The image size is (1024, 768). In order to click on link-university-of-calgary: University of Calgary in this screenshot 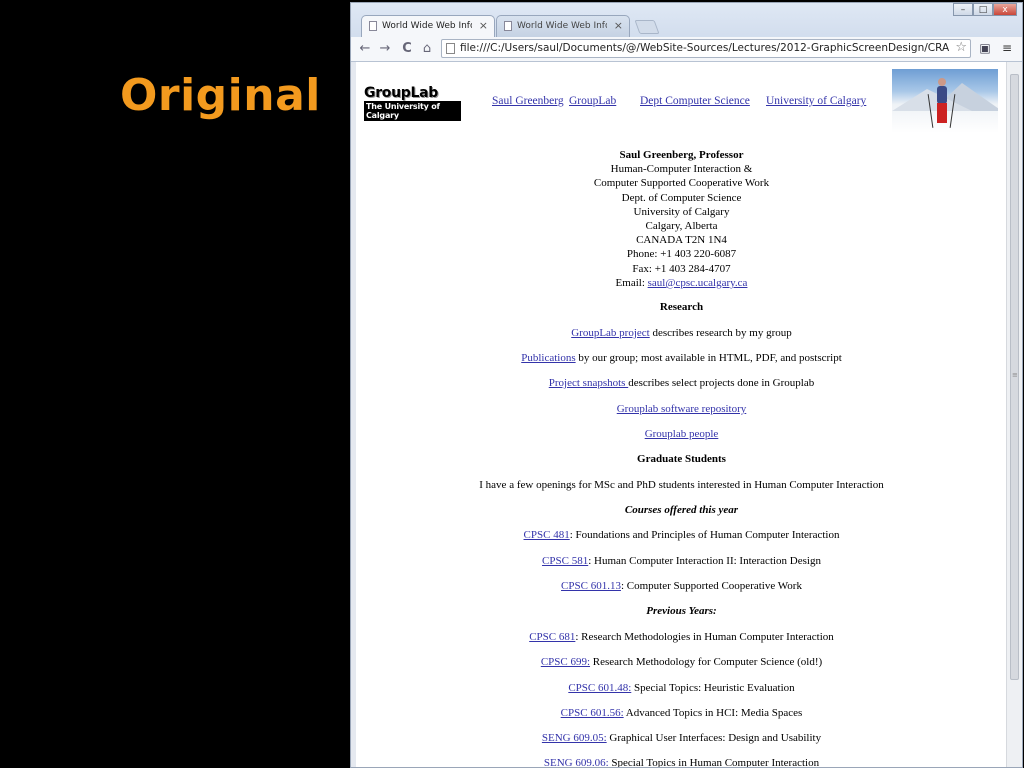, I will do `click(816, 101)`.